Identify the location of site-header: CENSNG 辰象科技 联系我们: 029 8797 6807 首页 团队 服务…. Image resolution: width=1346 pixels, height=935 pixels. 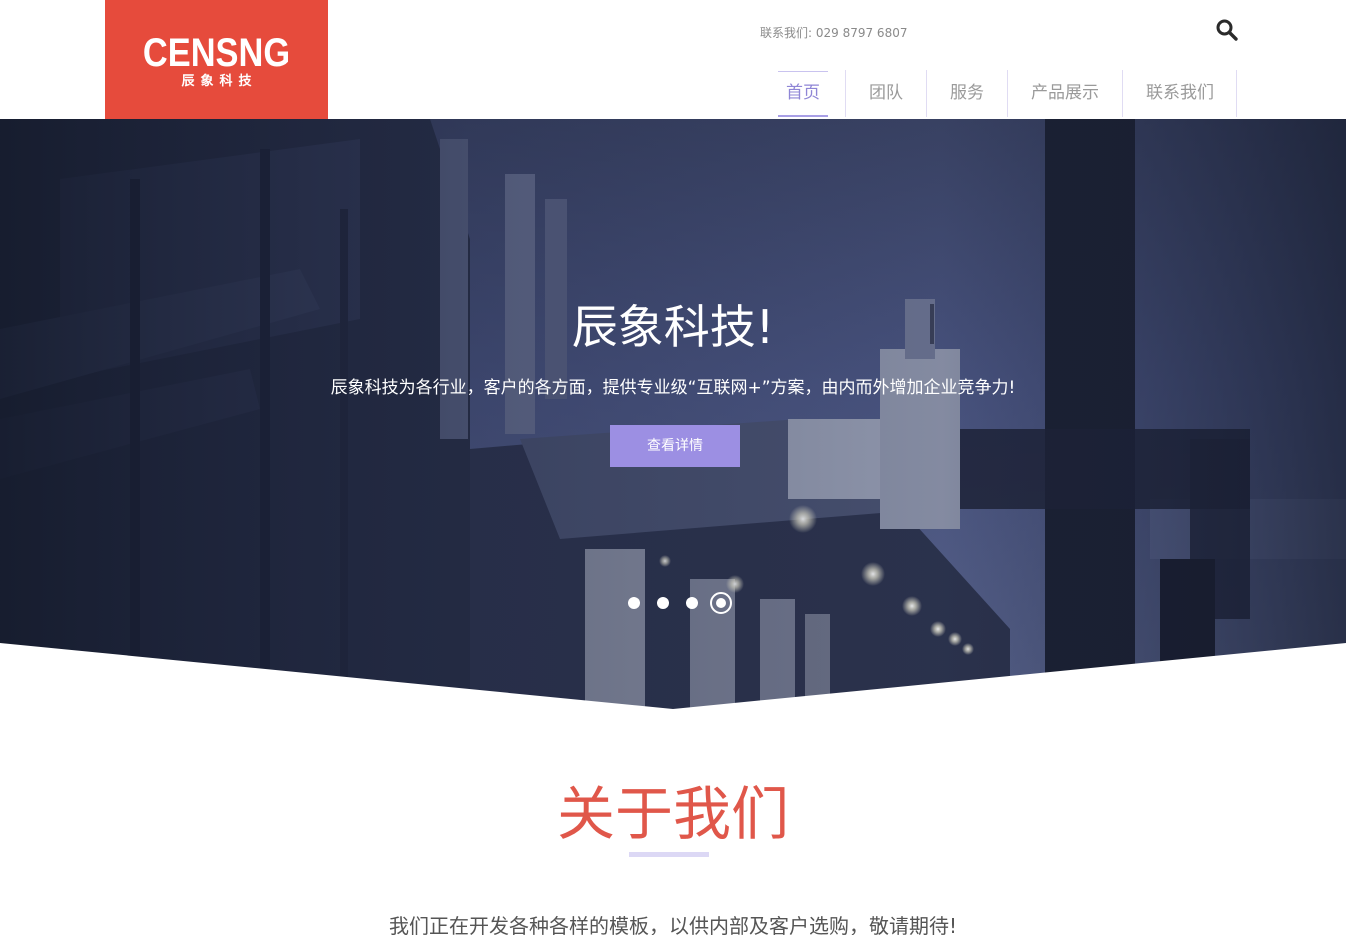
(673, 59).